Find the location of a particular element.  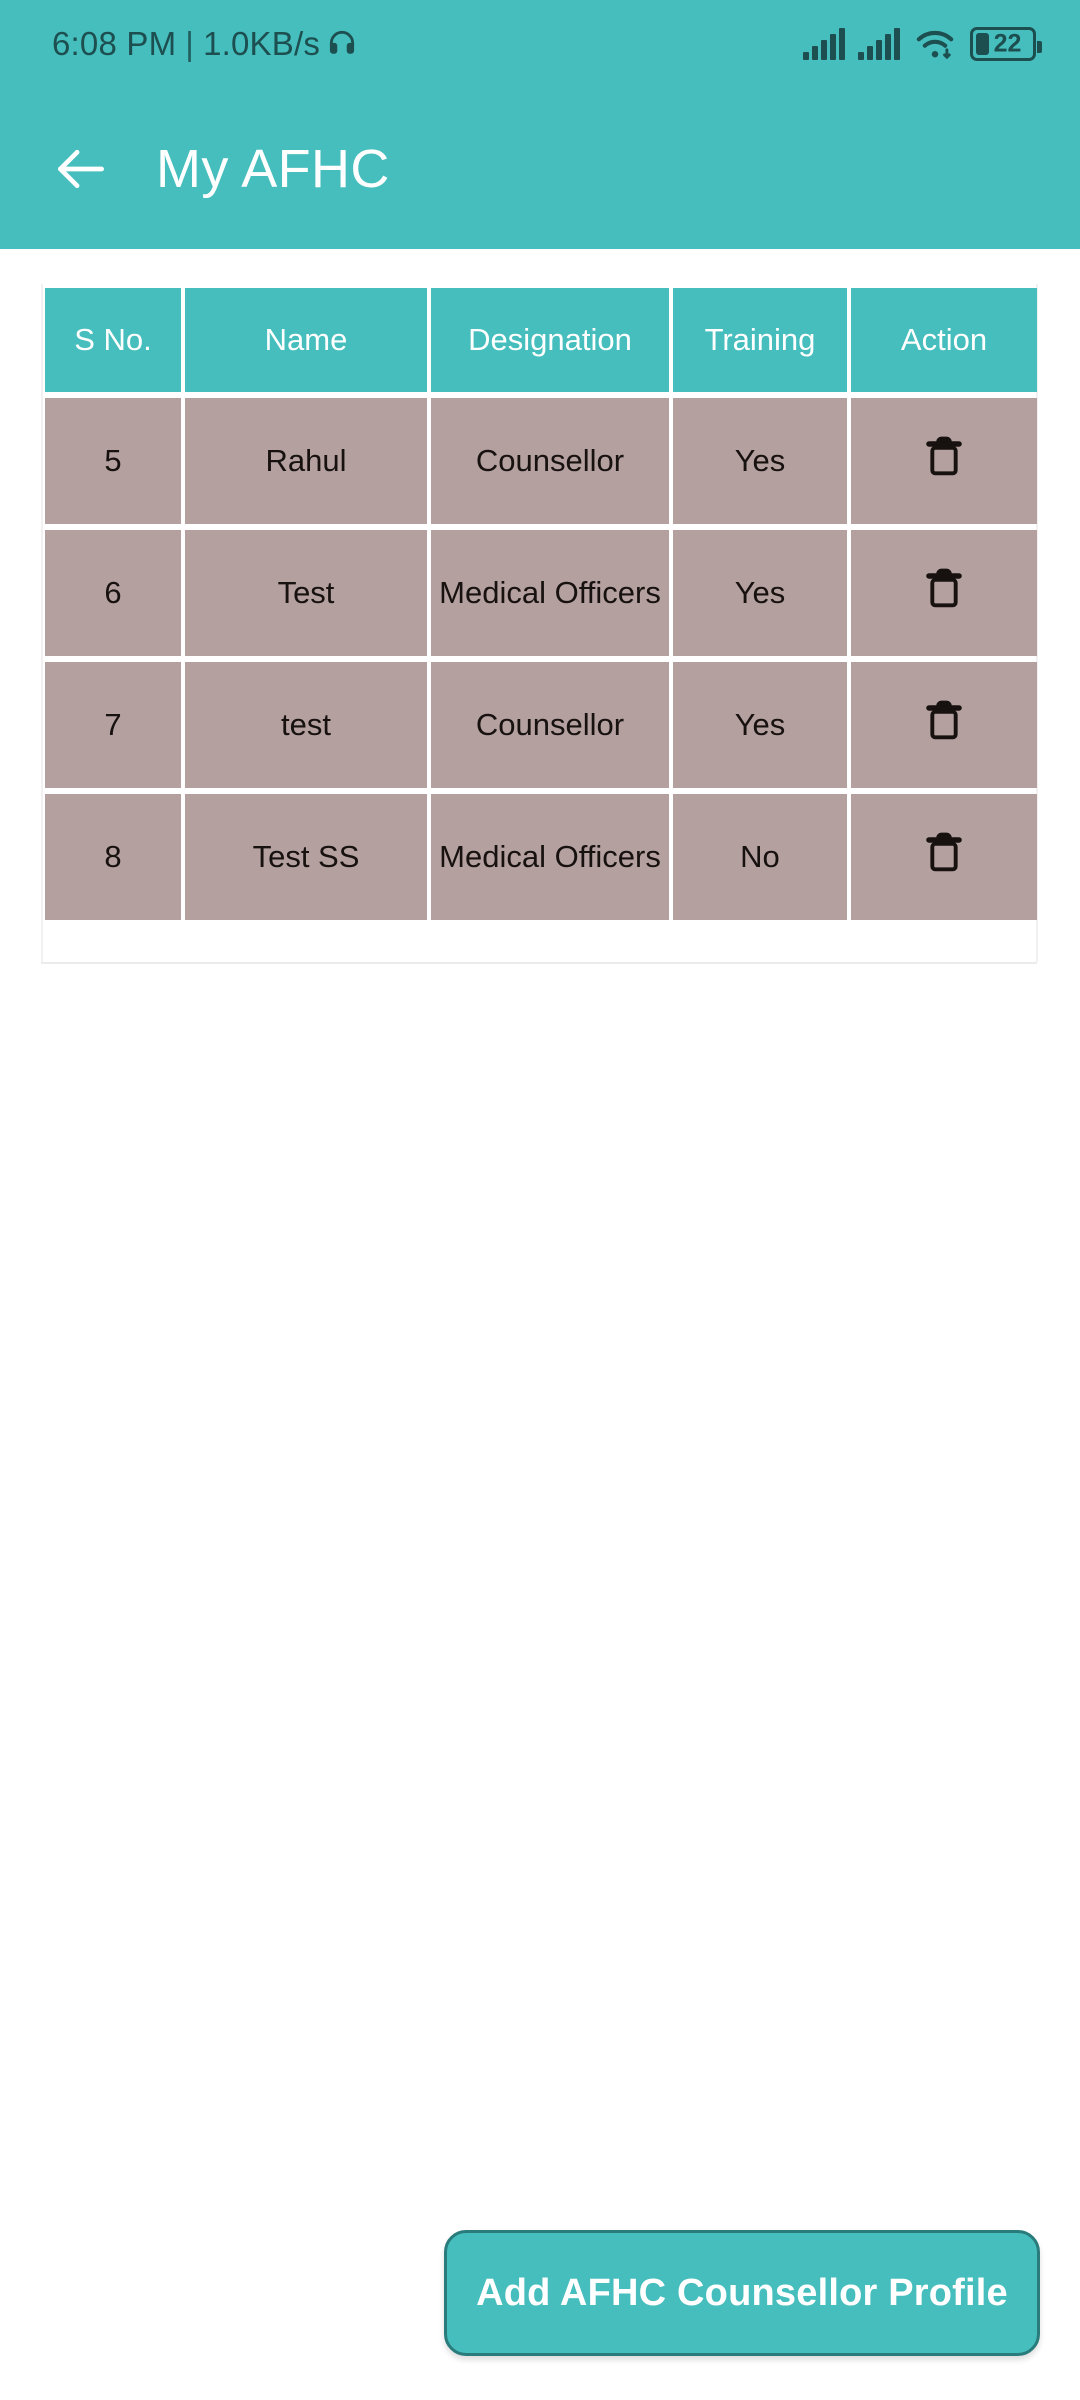

status-bar-right: 22 is located at coordinates (922, 44).